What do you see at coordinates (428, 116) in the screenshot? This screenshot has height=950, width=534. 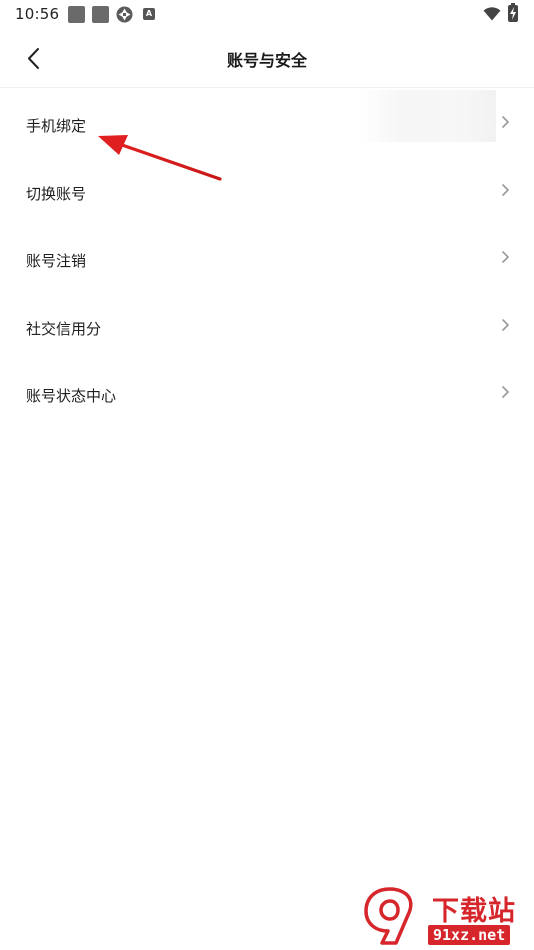 I see `blurred-region` at bounding box center [428, 116].